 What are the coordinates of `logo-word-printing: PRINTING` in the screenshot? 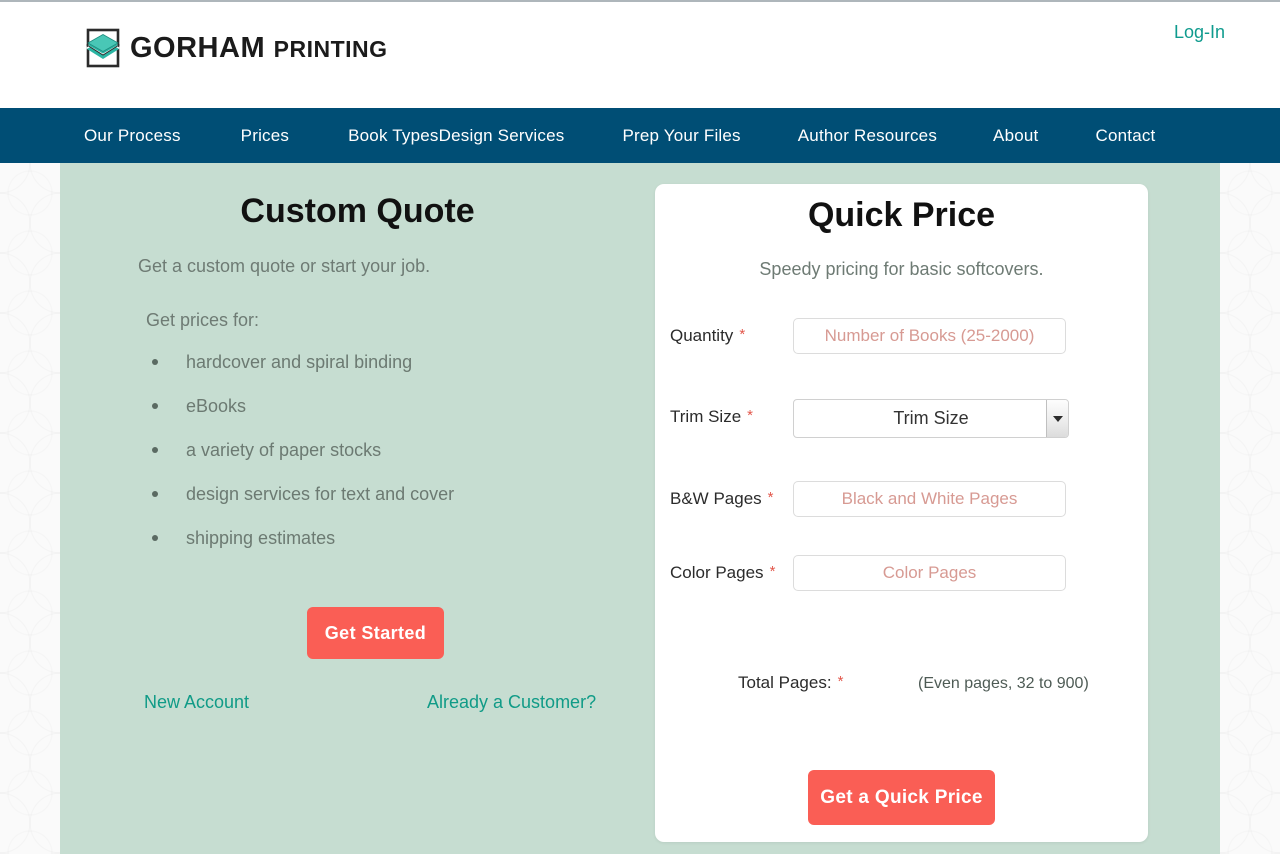 It's located at (330, 48).